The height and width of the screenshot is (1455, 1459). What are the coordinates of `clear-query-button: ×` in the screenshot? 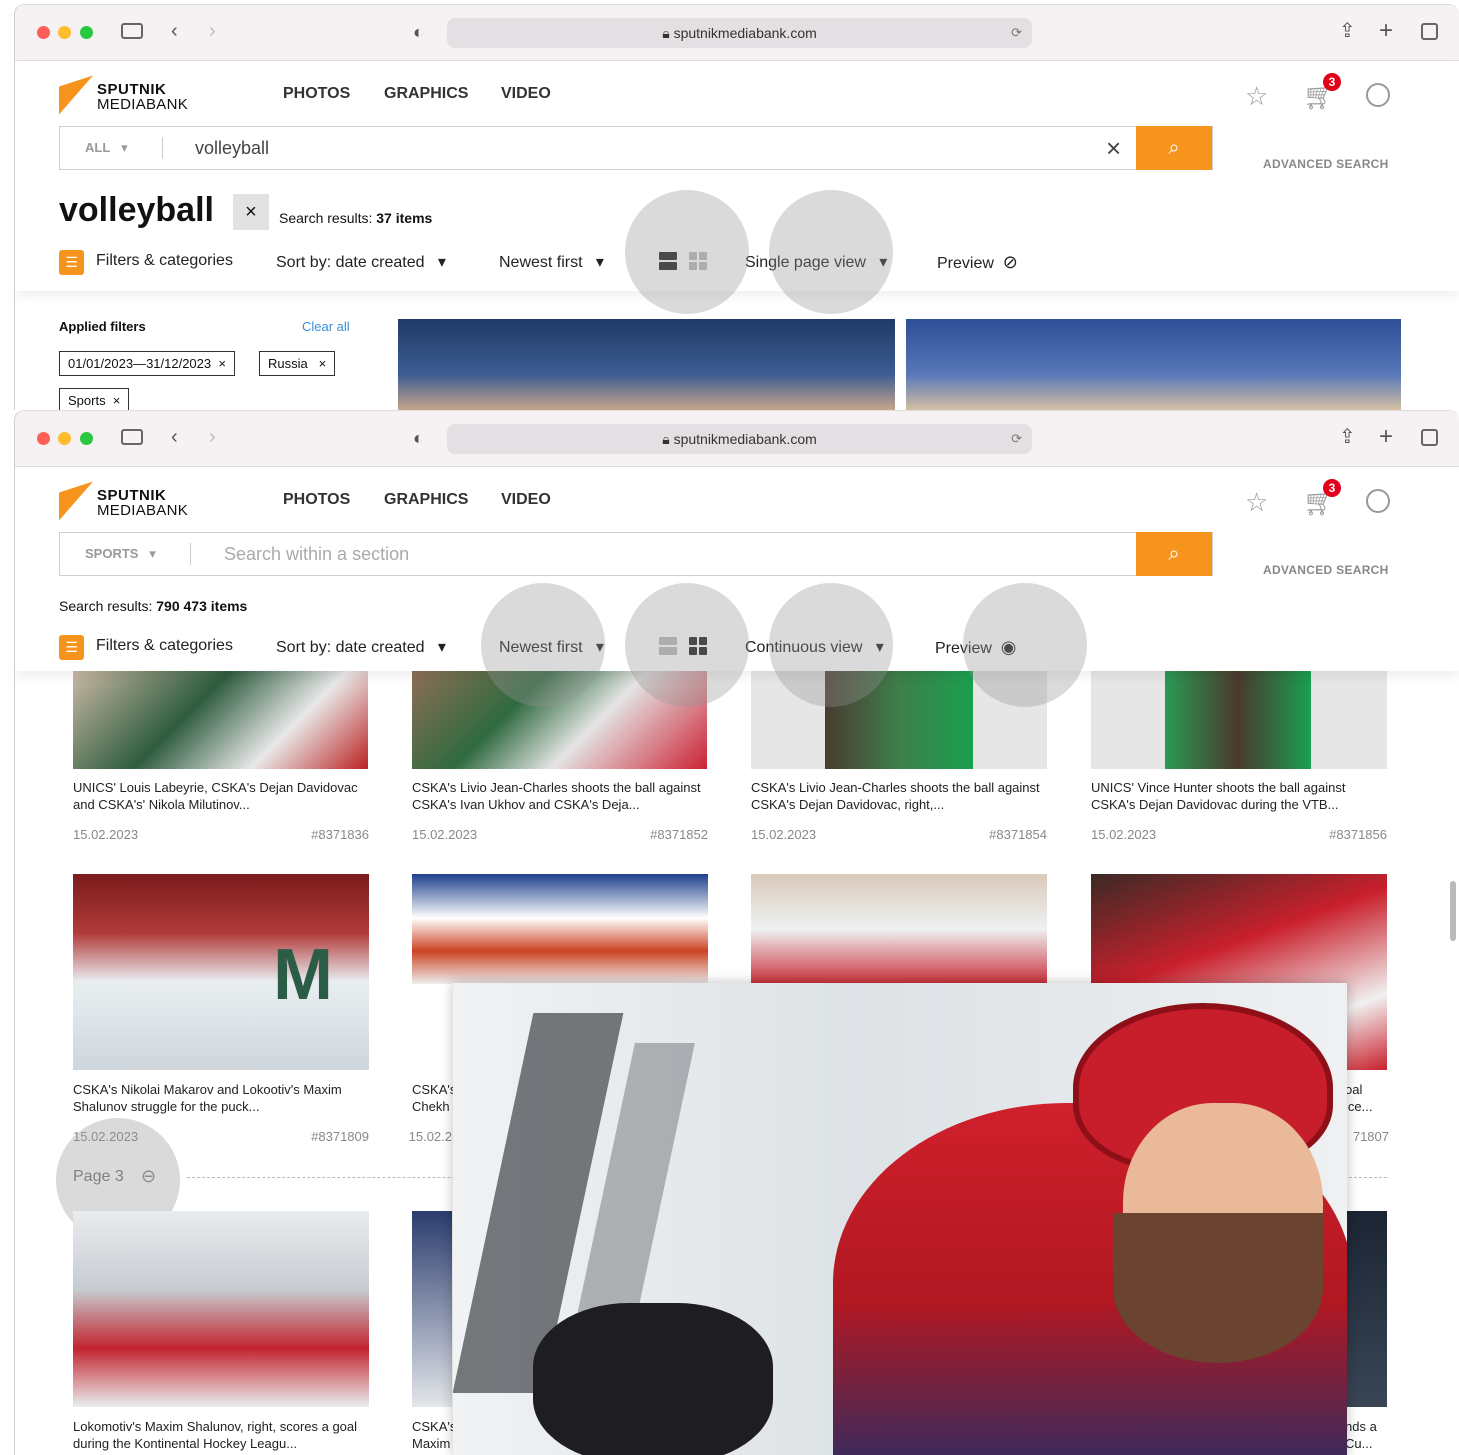 It's located at (251, 212).